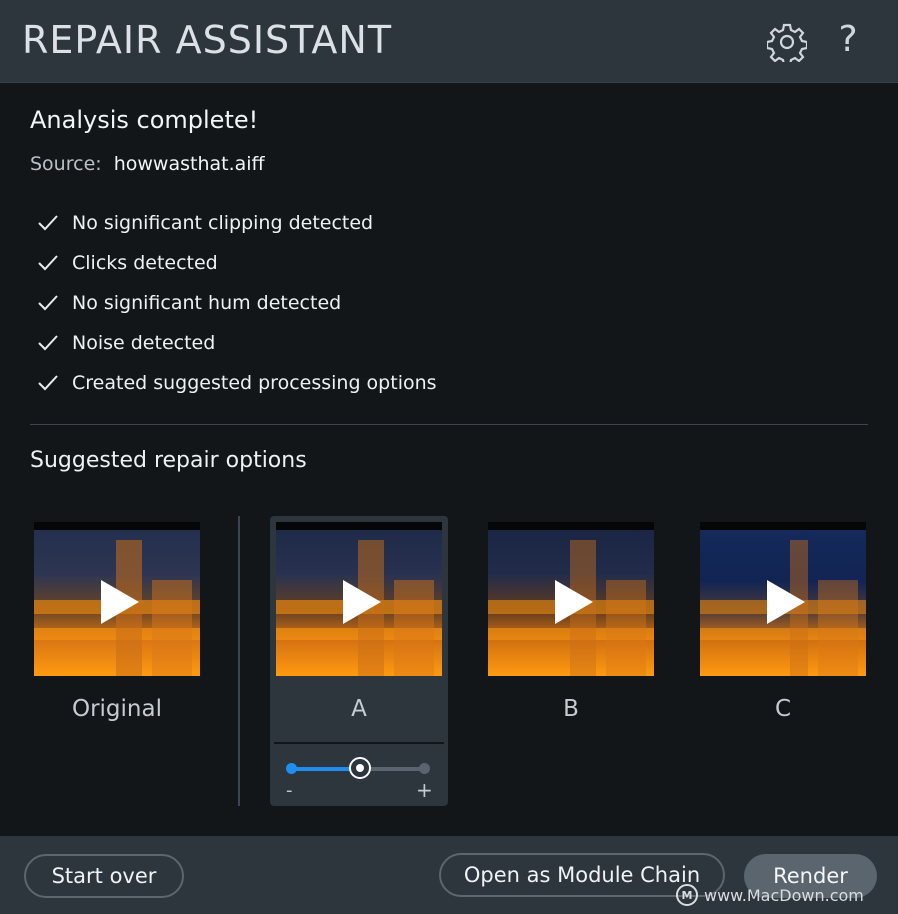  I want to click on source-label: Source:, so click(66, 164).